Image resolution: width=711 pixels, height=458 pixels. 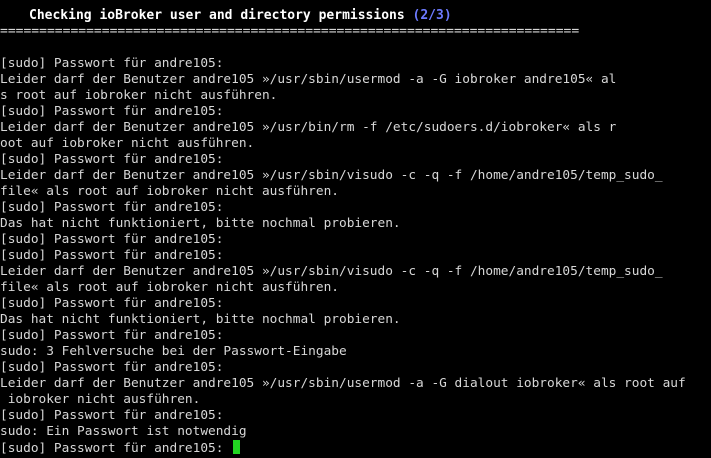 What do you see at coordinates (116, 448) in the screenshot?
I see `password-prompt: [sudo] Passwort für andre105:` at bounding box center [116, 448].